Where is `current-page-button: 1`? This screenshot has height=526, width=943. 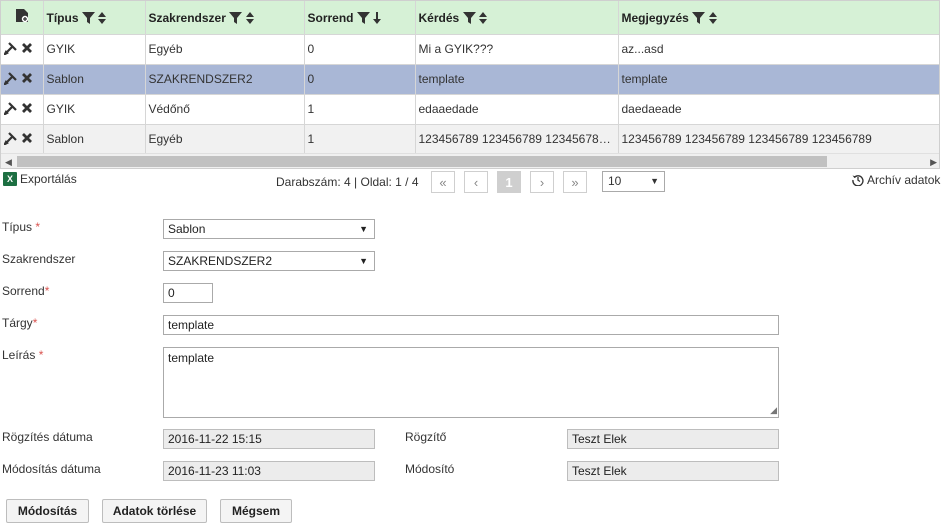
current-page-button: 1 is located at coordinates (509, 182).